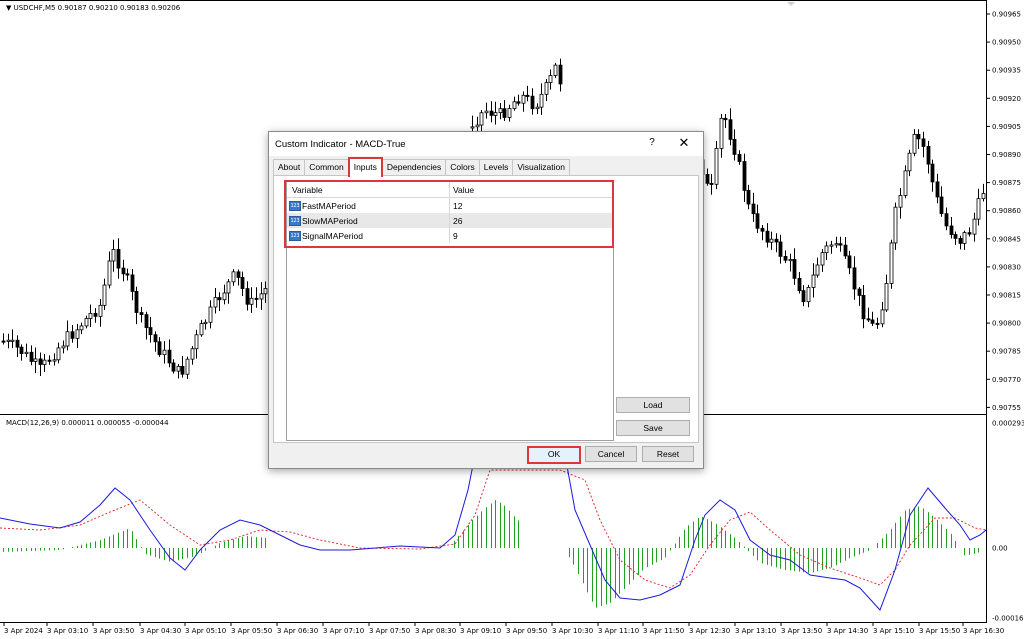  I want to click on price-tick-label: 0.90920, so click(1006, 99).